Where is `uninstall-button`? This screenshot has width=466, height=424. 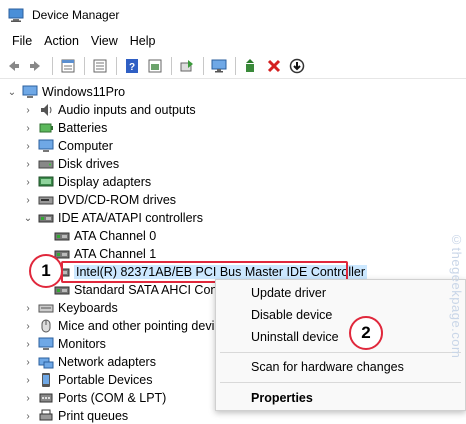 uninstall-button is located at coordinates (274, 66).